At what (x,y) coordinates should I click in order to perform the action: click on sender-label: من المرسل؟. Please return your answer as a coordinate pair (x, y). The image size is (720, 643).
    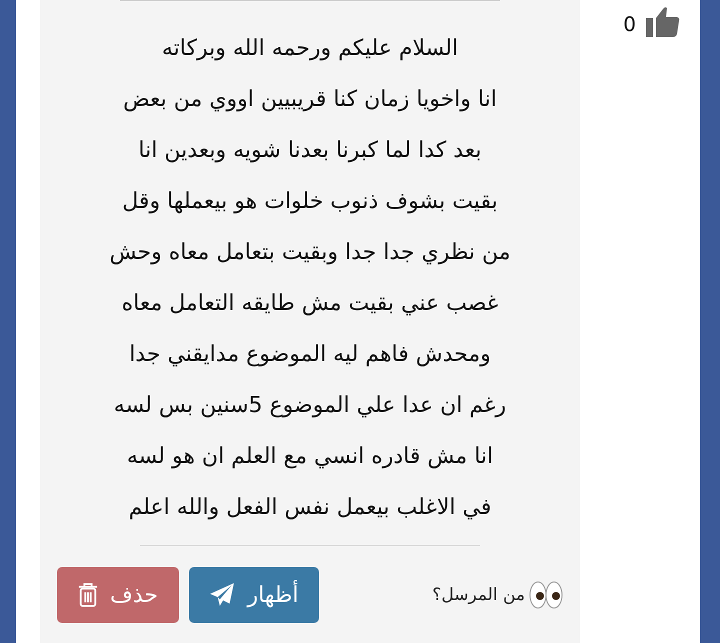
    Looking at the image, I should click on (478, 595).